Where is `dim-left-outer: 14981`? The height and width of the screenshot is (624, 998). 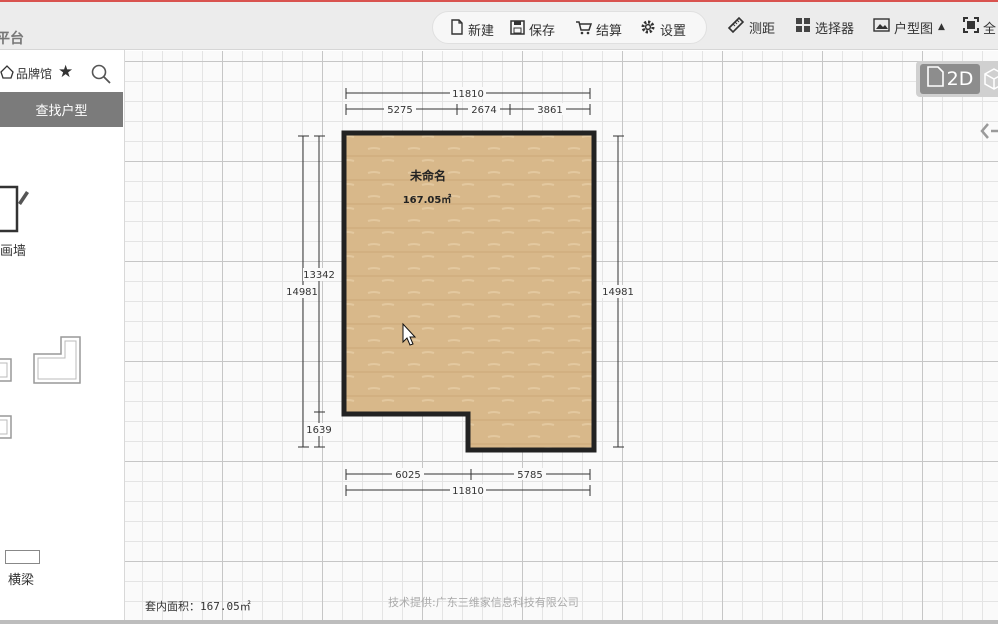 dim-left-outer: 14981 is located at coordinates (302, 292).